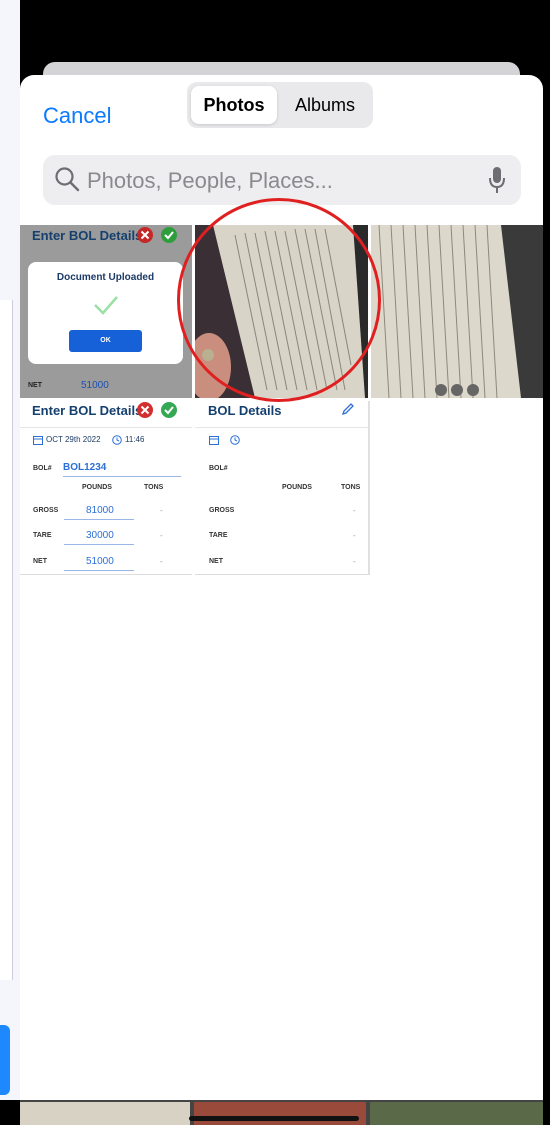 The width and height of the screenshot is (550, 1125). What do you see at coordinates (274, 1118) in the screenshot?
I see `home-indicator` at bounding box center [274, 1118].